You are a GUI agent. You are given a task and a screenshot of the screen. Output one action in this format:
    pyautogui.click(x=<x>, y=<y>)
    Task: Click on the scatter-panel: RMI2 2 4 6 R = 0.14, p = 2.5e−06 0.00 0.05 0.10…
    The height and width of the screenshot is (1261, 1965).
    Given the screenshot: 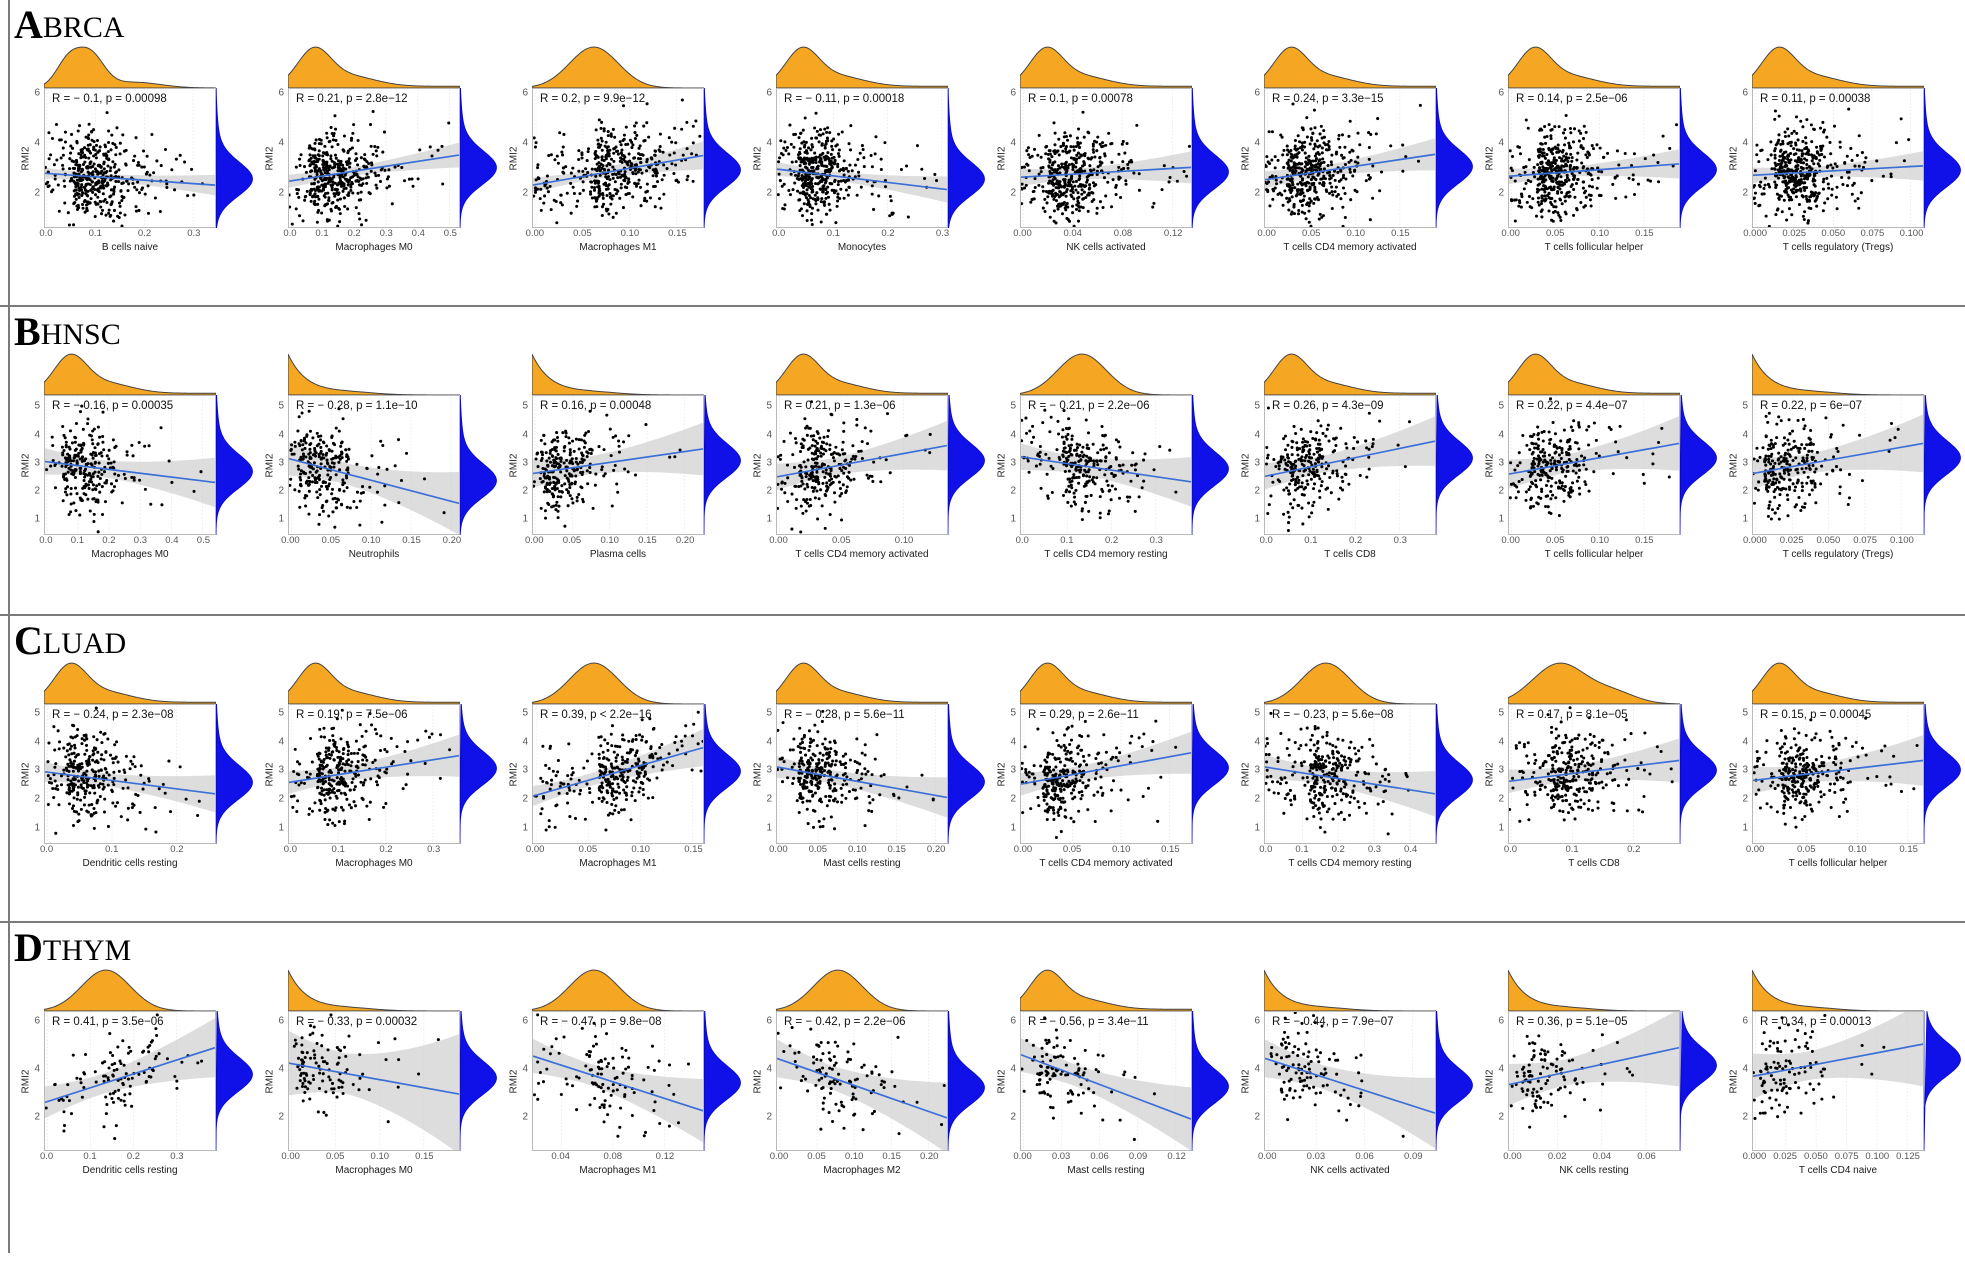 What is the action you would take?
    pyautogui.click(x=1596, y=153)
    